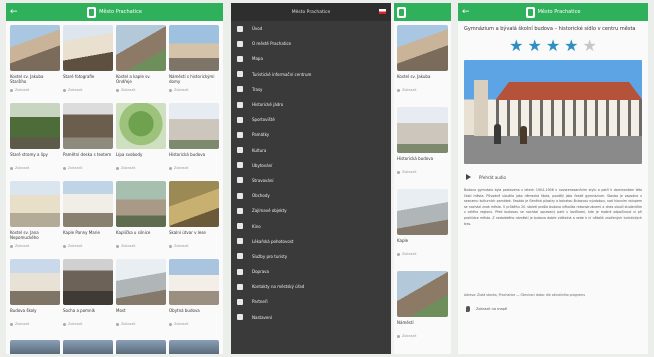  I want to click on list-item: Kaple Panny Marie Zobrazit, so click(88, 220).